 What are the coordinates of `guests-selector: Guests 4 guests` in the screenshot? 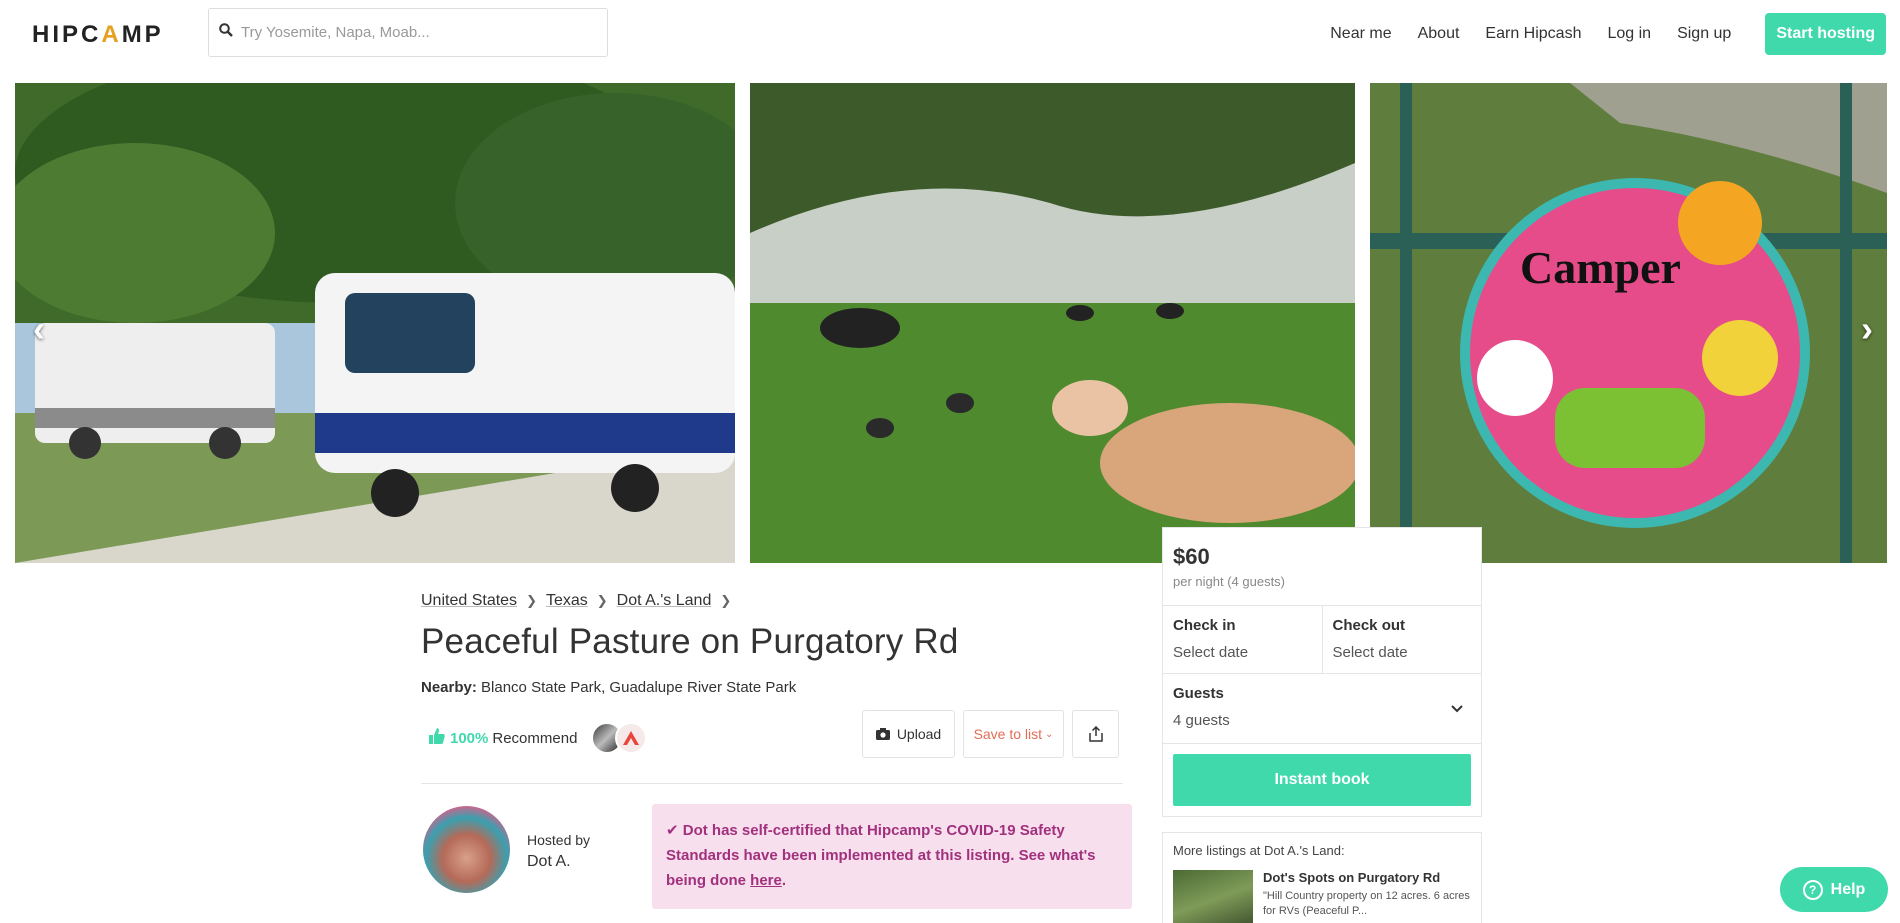 It's located at (1322, 709).